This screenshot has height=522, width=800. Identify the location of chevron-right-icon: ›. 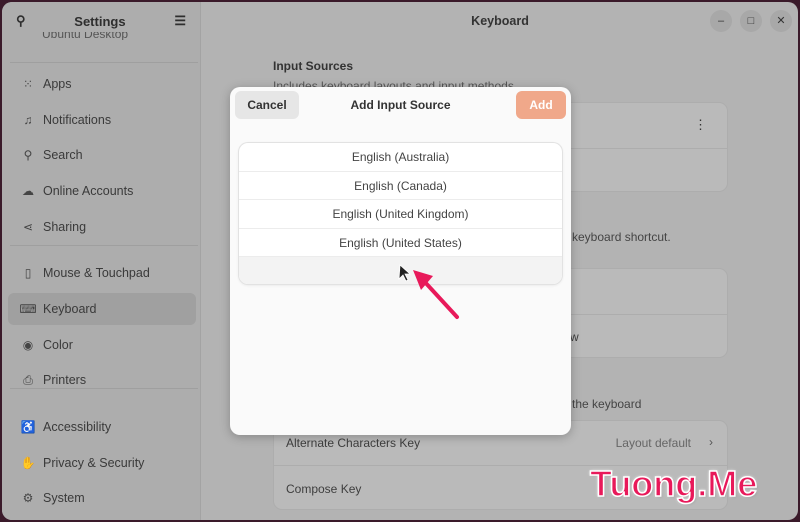
(711, 442).